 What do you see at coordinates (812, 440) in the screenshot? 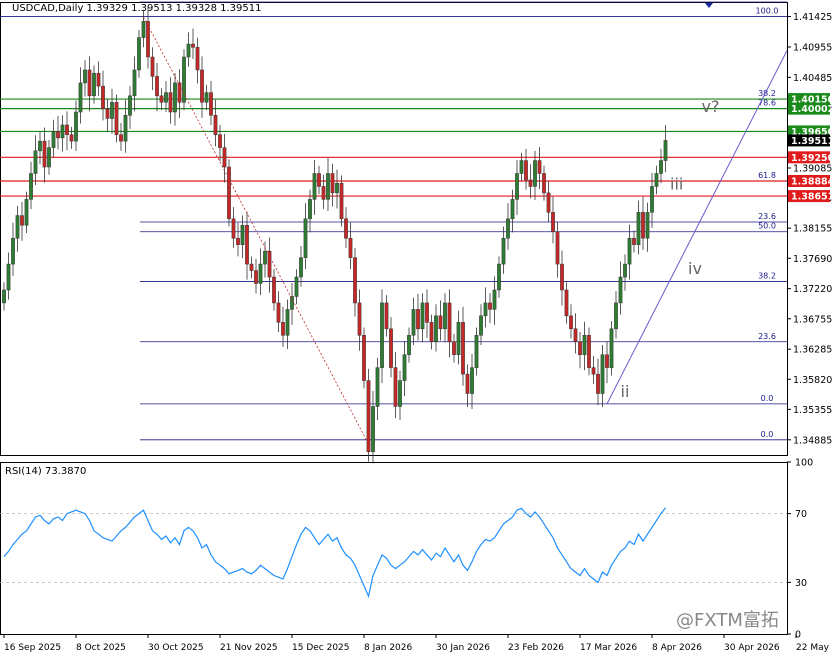
I see `price-tick-label: 1.34885` at bounding box center [812, 440].